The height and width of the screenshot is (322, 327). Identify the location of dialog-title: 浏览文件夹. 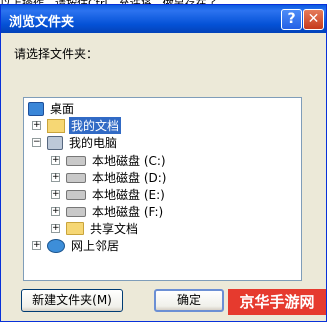
(42, 22).